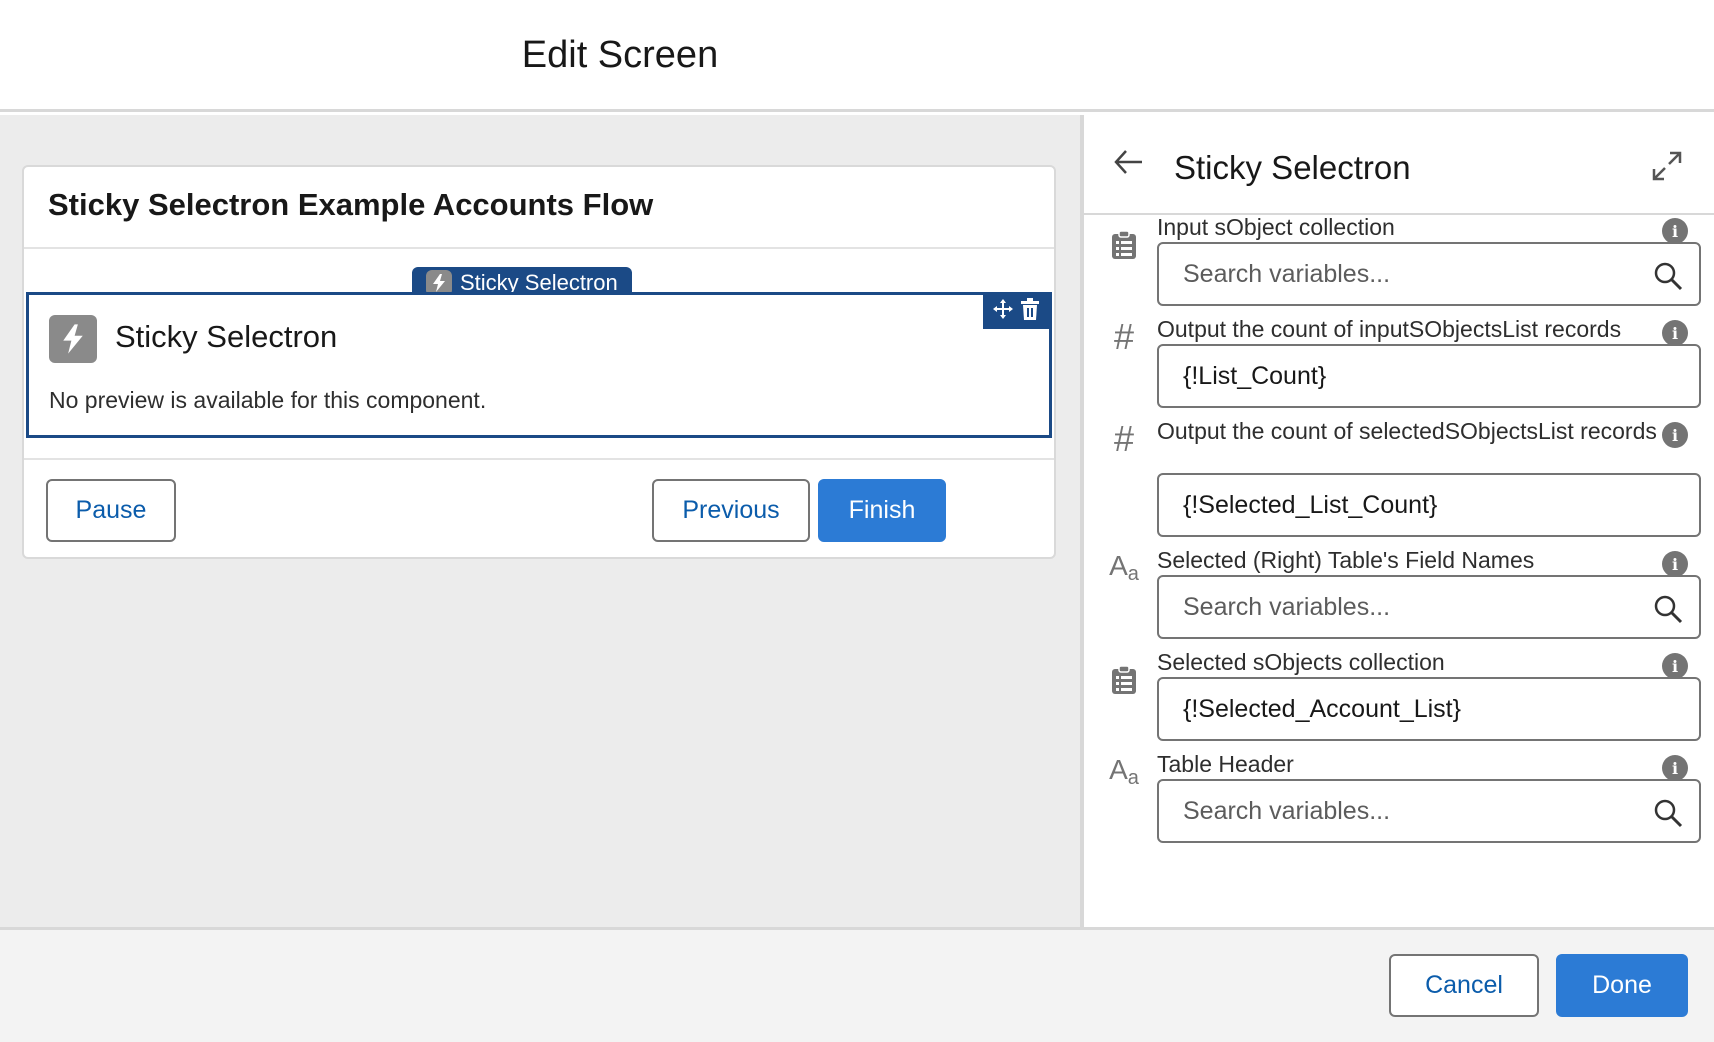  Describe the element at coordinates (620, 55) in the screenshot. I see `modal-title: Edit Screen` at that location.